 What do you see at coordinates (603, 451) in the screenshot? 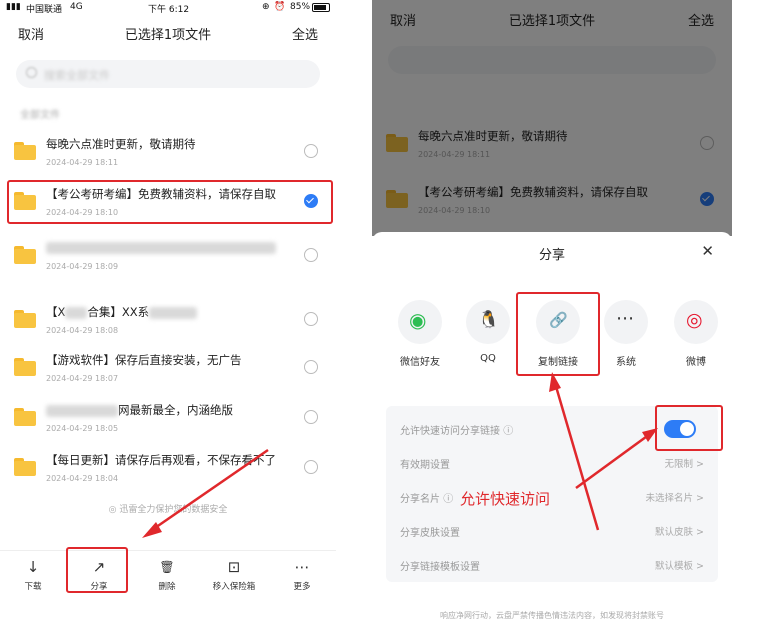
I see `annotation-arrows-right` at bounding box center [603, 451].